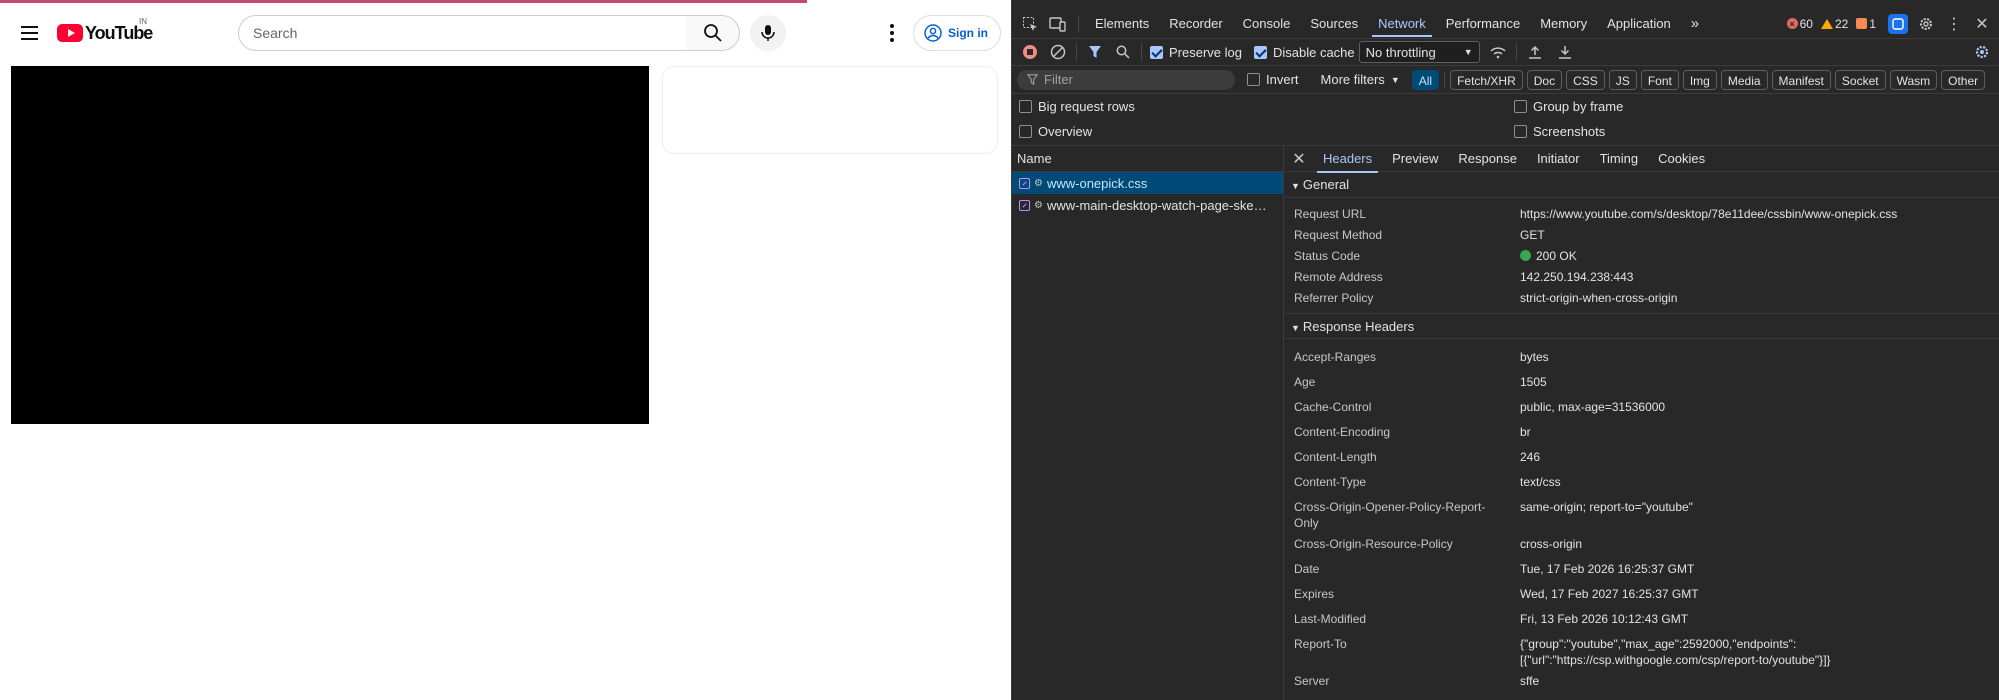  Describe the element at coordinates (1195, 23) in the screenshot. I see `tab-recorder: Recorder` at that location.